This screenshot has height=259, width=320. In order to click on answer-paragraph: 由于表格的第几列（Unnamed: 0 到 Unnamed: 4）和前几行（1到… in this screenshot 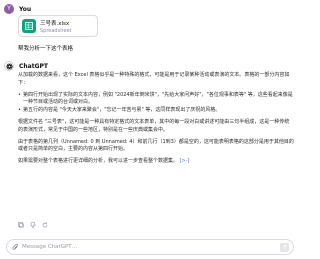, I will do `click(156, 145)`.